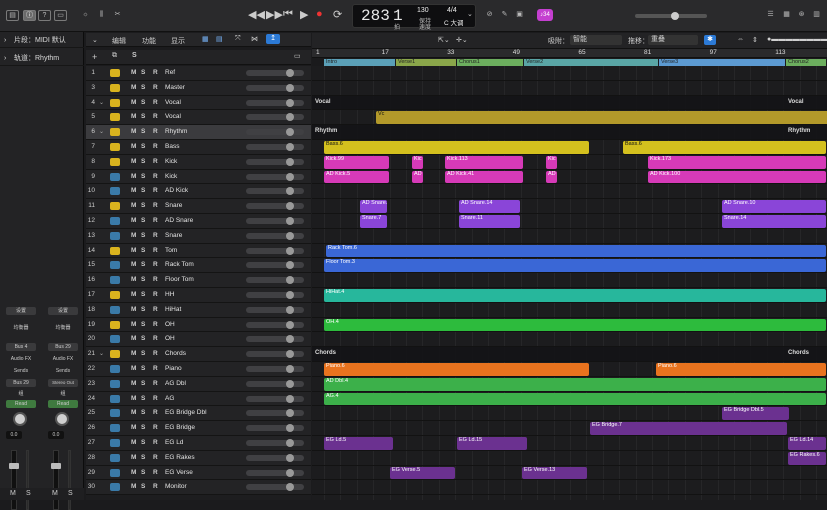 Image resolution: width=827 pixels, height=510 pixels. I want to click on waveform-zoom-icon: ✱, so click(710, 40).